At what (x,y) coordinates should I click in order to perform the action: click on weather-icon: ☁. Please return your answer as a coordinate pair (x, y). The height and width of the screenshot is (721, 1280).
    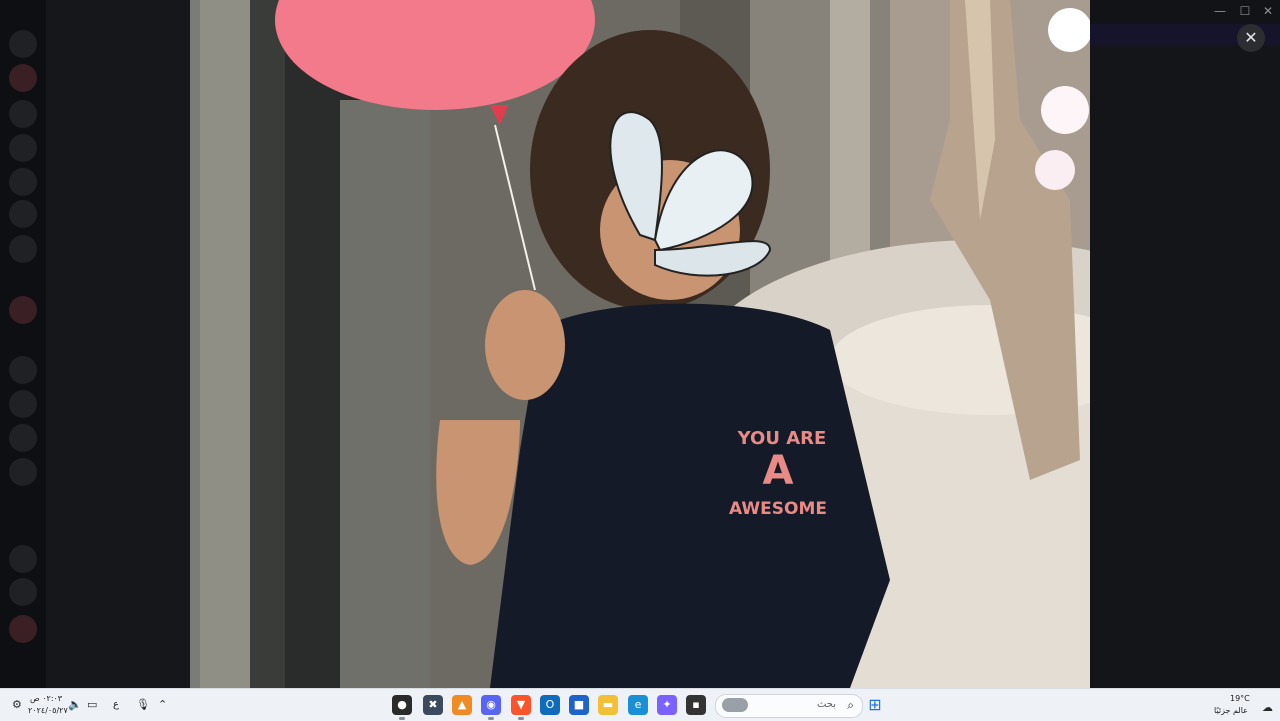
    Looking at the image, I should click on (1267, 707).